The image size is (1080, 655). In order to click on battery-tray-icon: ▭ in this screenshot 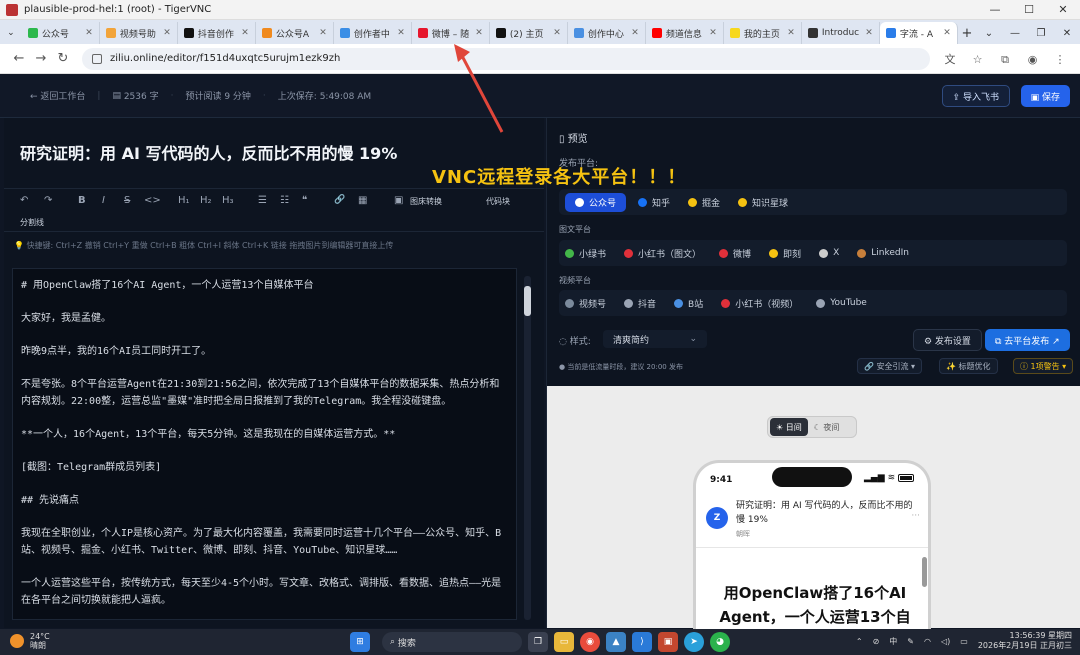, I will do `click(964, 641)`.